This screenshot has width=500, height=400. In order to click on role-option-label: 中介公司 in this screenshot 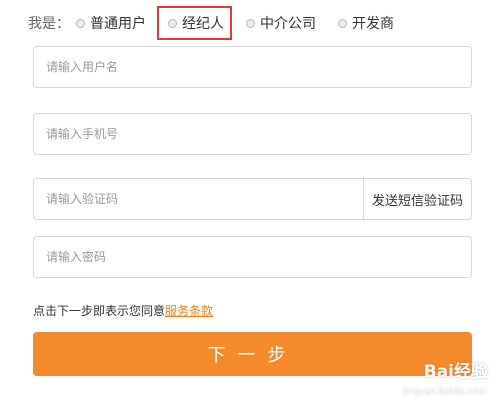, I will do `click(288, 24)`.